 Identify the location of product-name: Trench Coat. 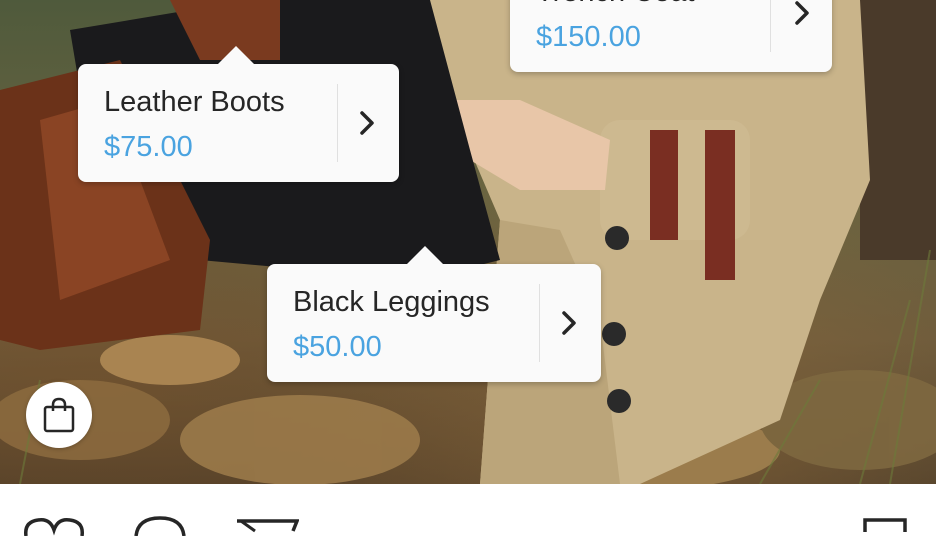
(615, 4).